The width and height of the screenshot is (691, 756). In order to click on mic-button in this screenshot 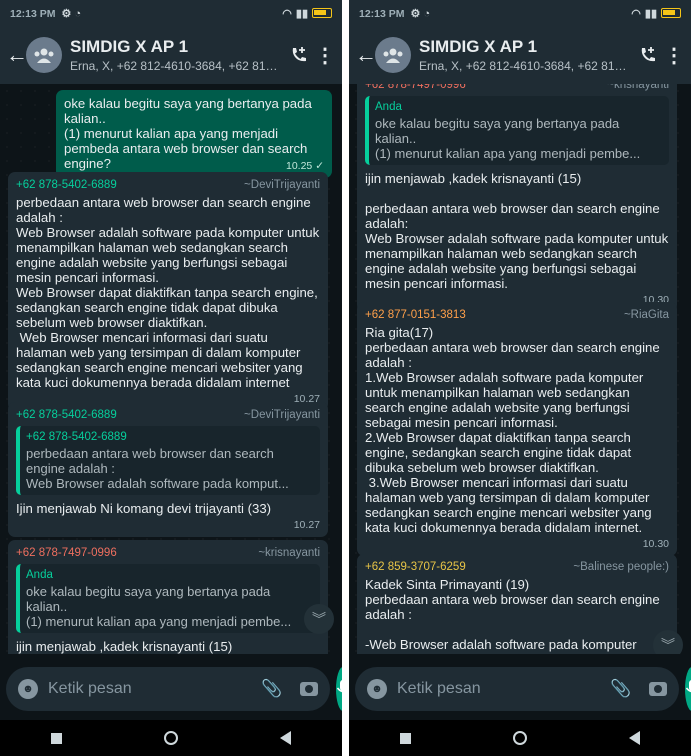, I will do `click(688, 689)`.